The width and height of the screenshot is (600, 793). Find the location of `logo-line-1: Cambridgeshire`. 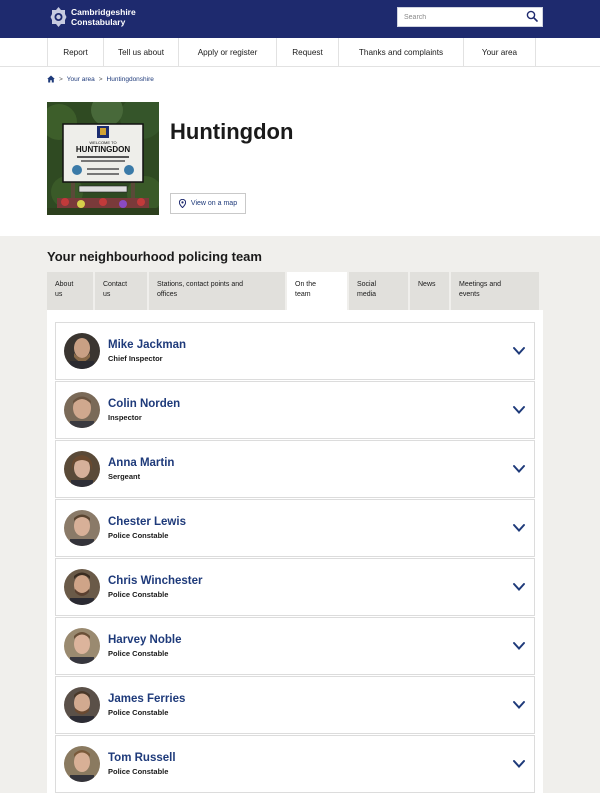

logo-line-1: Cambridgeshire is located at coordinates (103, 12).